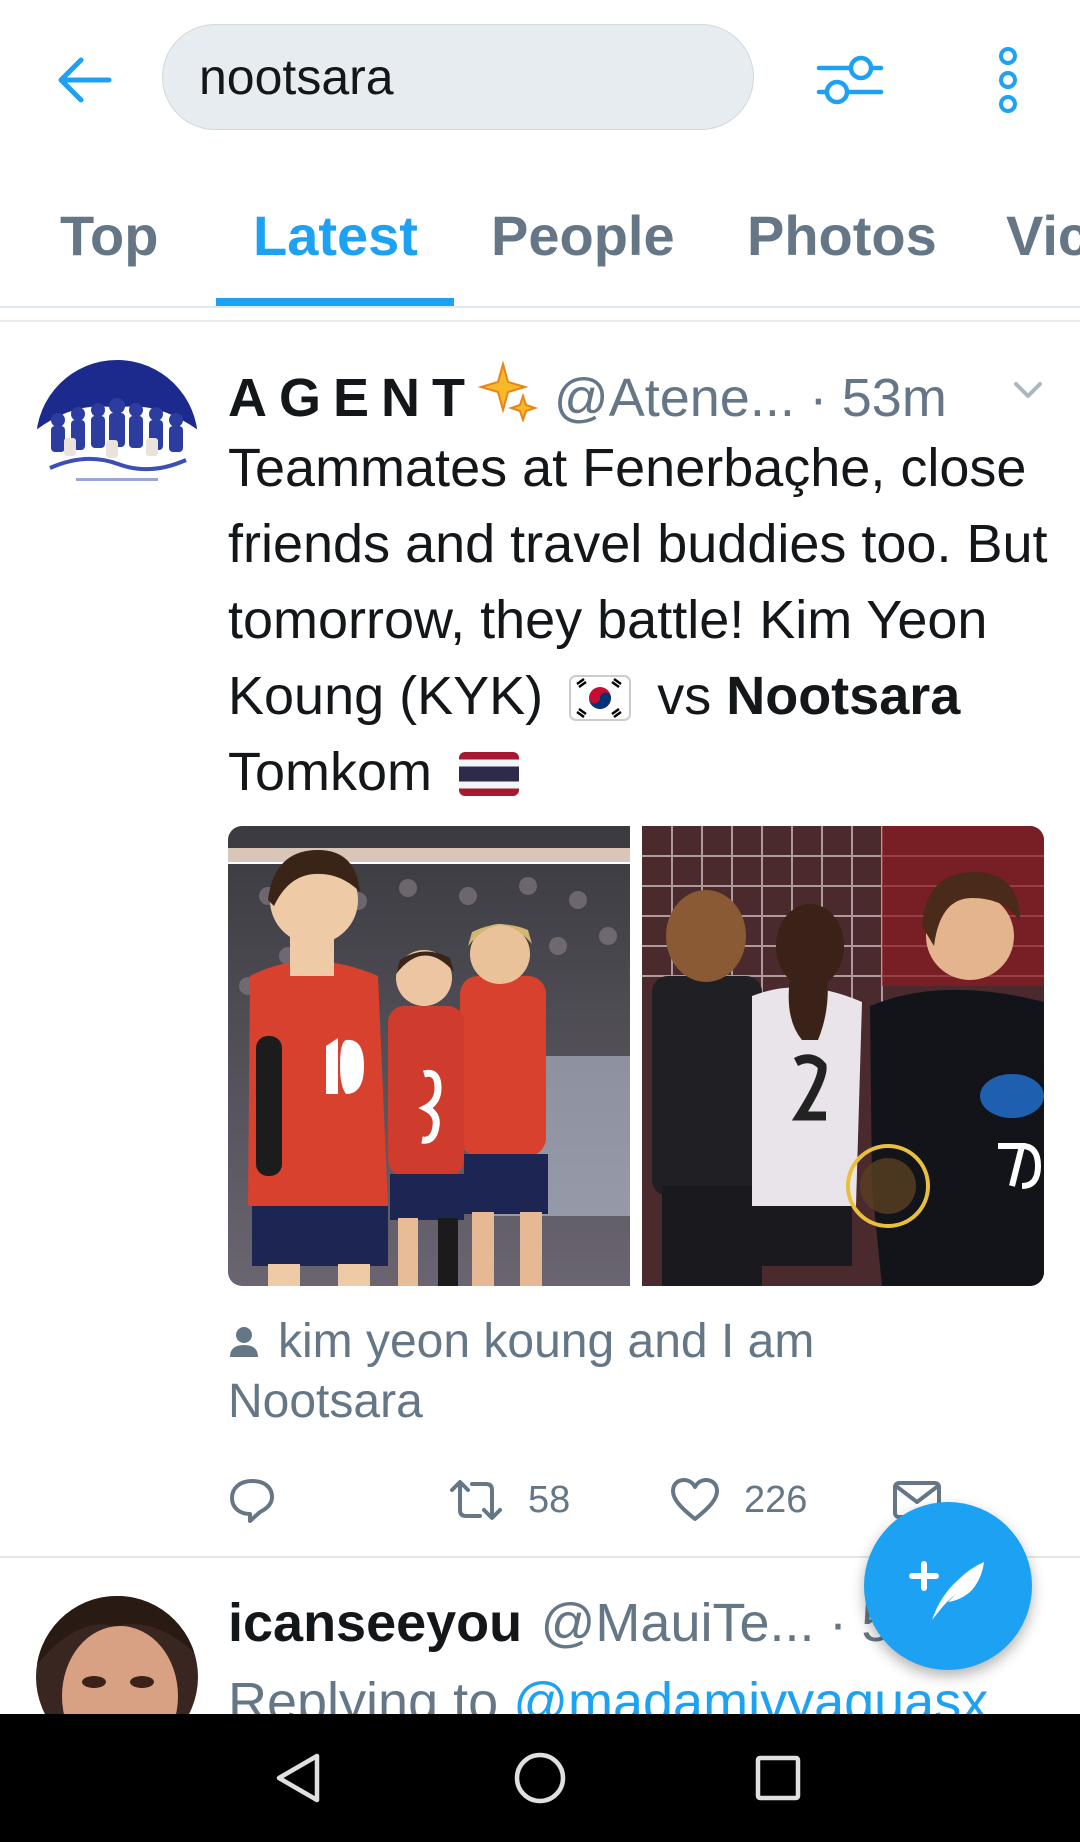 The height and width of the screenshot is (1842, 1080). I want to click on search-filter-button, so click(850, 80).